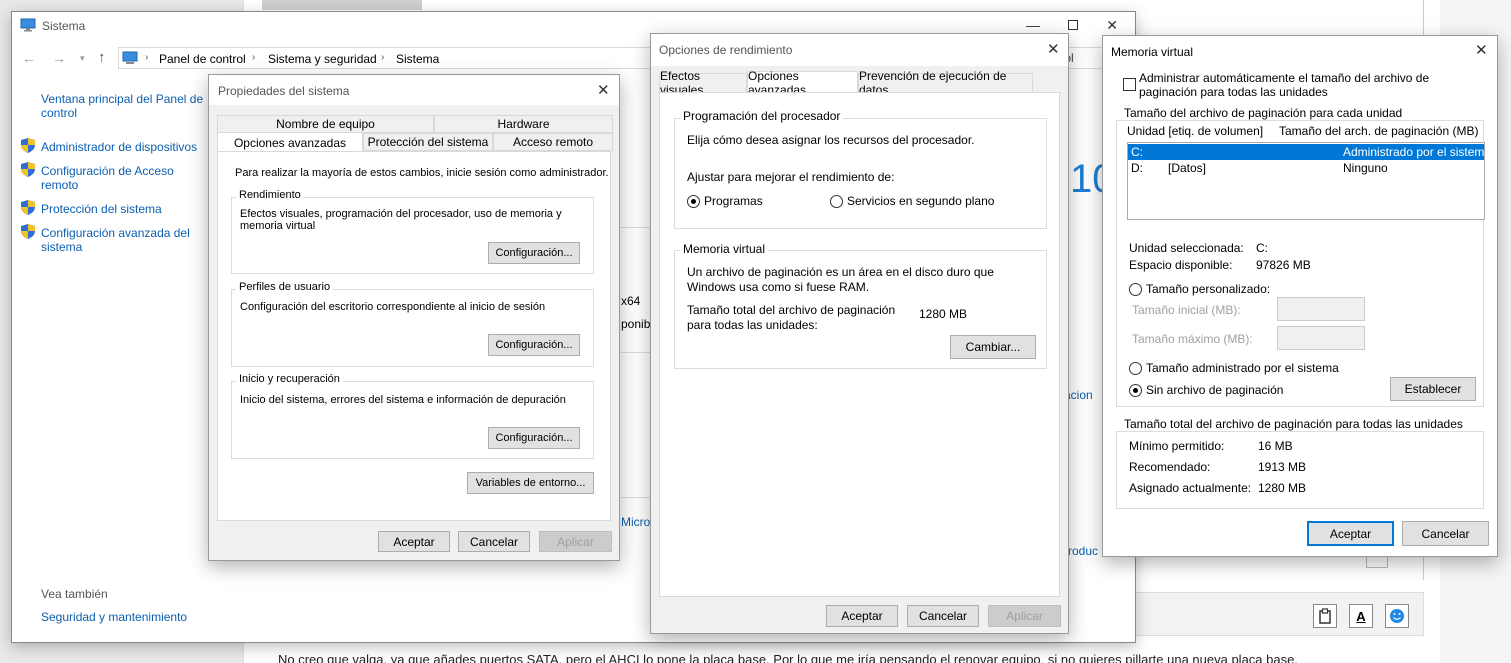 This screenshot has height=663, width=1511. I want to click on selected-drive-label: Unidad seleccionada:, so click(1186, 248).